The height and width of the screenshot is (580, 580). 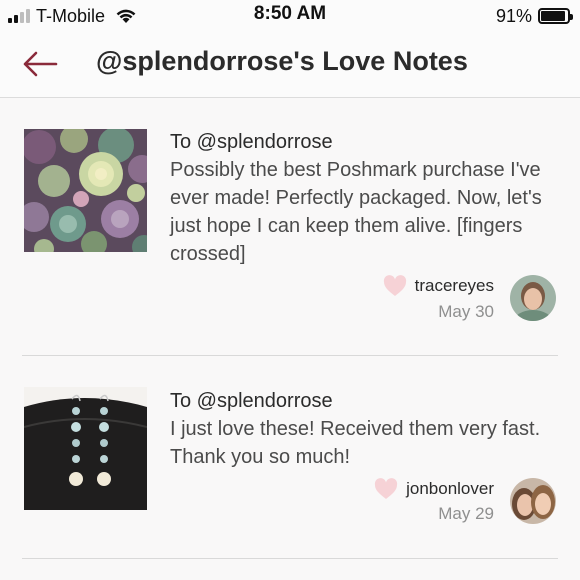 I want to click on battery-level-fill, so click(x=553, y=16).